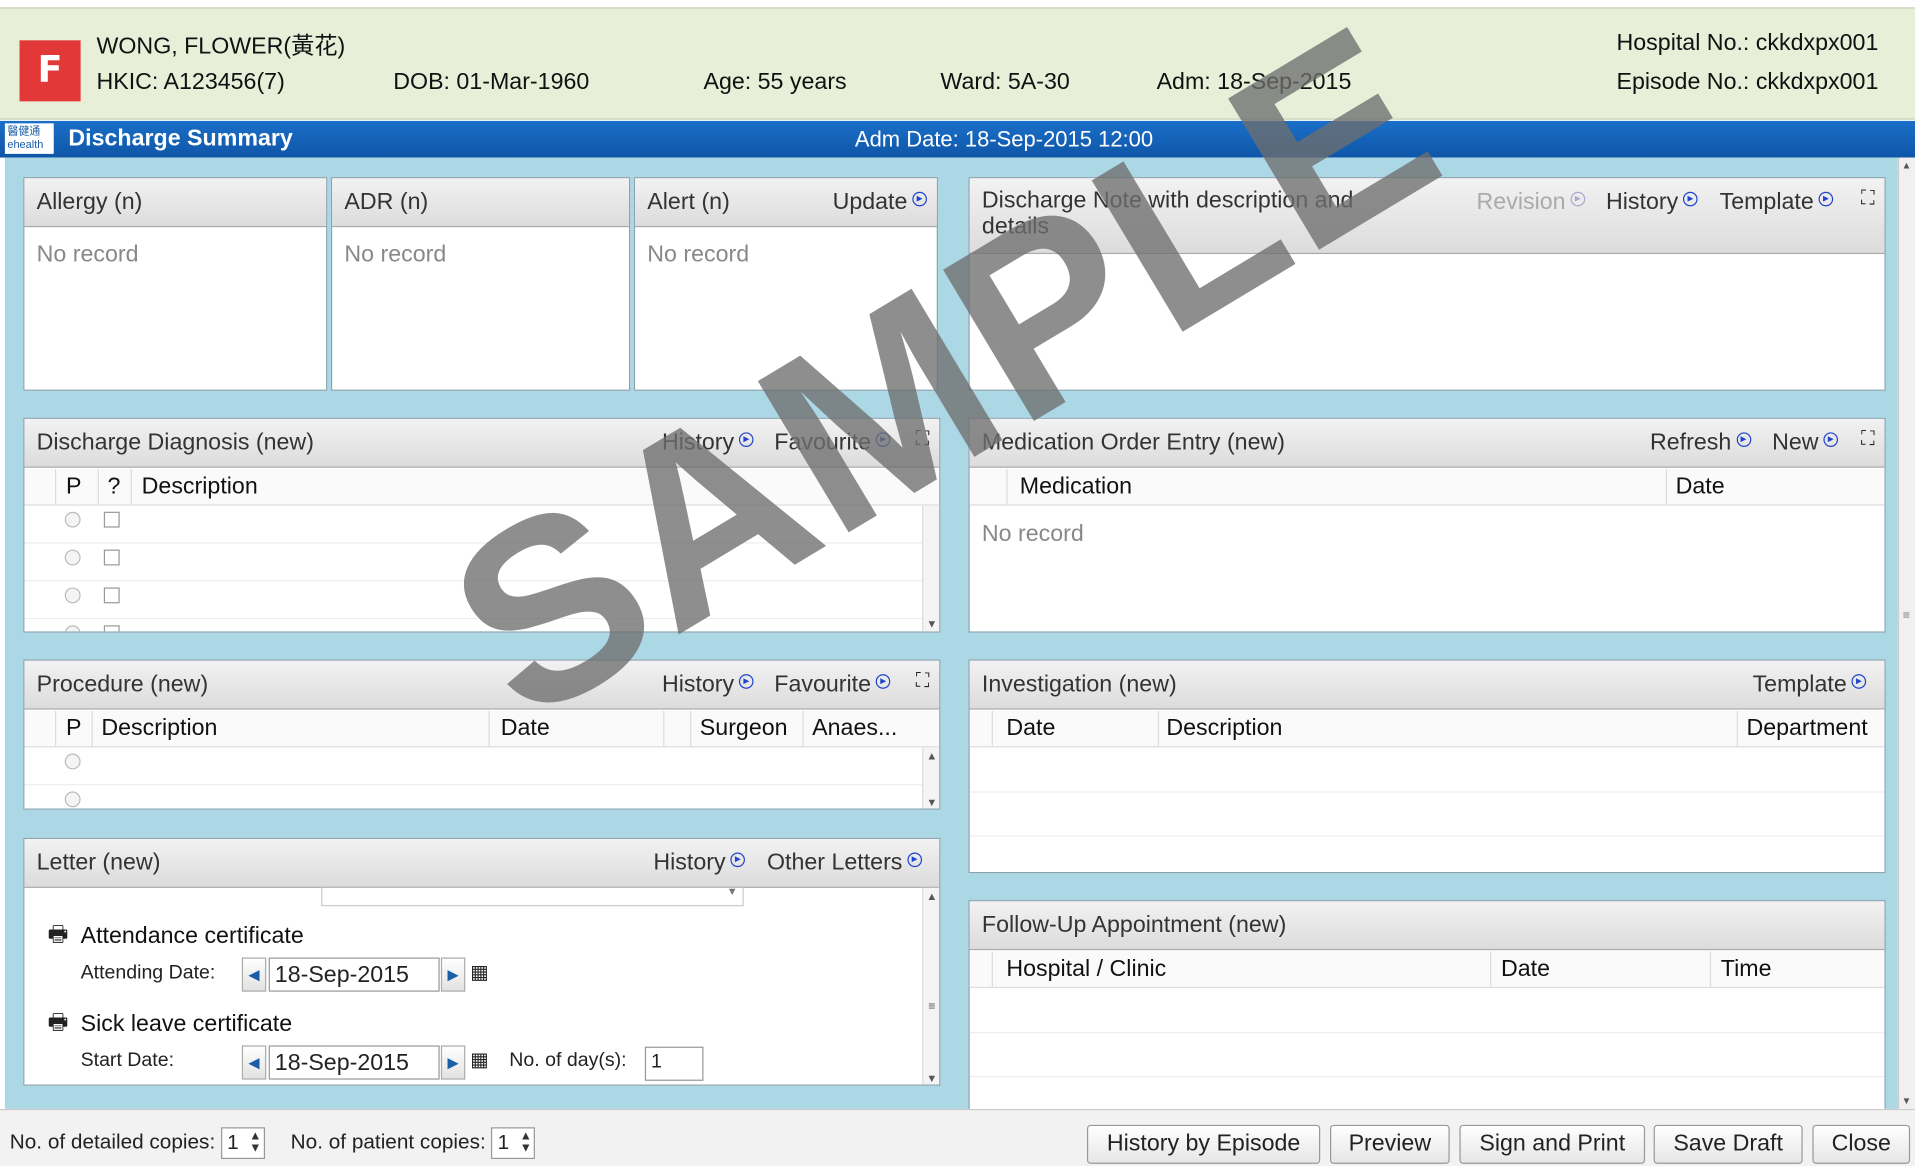 This screenshot has width=1915, height=1166. Describe the element at coordinates (832, 443) in the screenshot. I see `diagnosis-favourite-link: Favourite ►` at that location.